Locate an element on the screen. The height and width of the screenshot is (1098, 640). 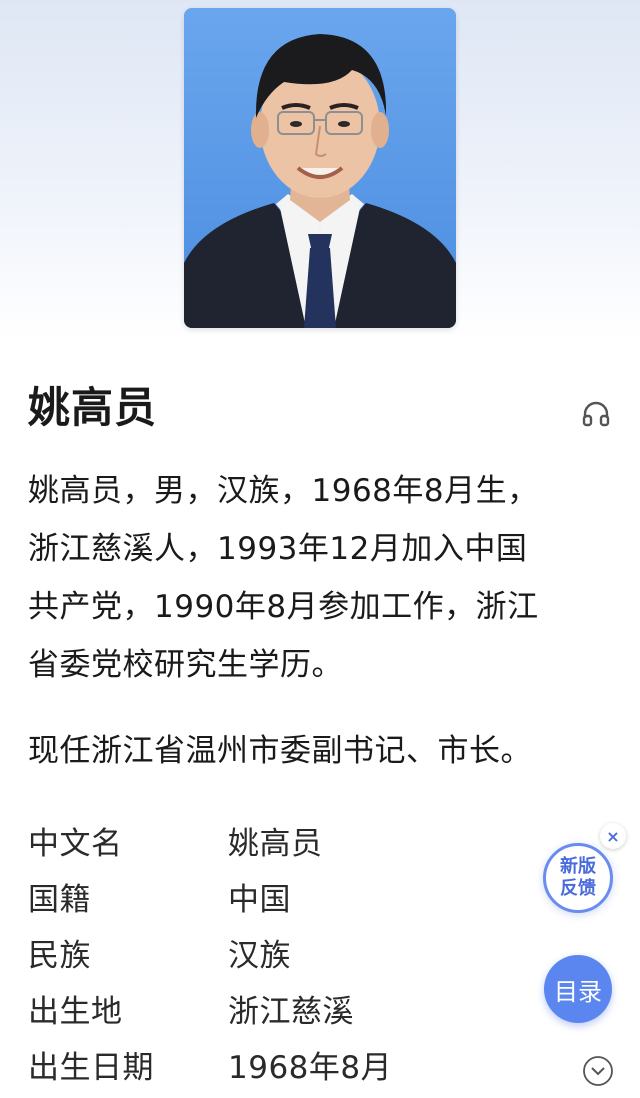
audio-play-button is located at coordinates (596, 413).